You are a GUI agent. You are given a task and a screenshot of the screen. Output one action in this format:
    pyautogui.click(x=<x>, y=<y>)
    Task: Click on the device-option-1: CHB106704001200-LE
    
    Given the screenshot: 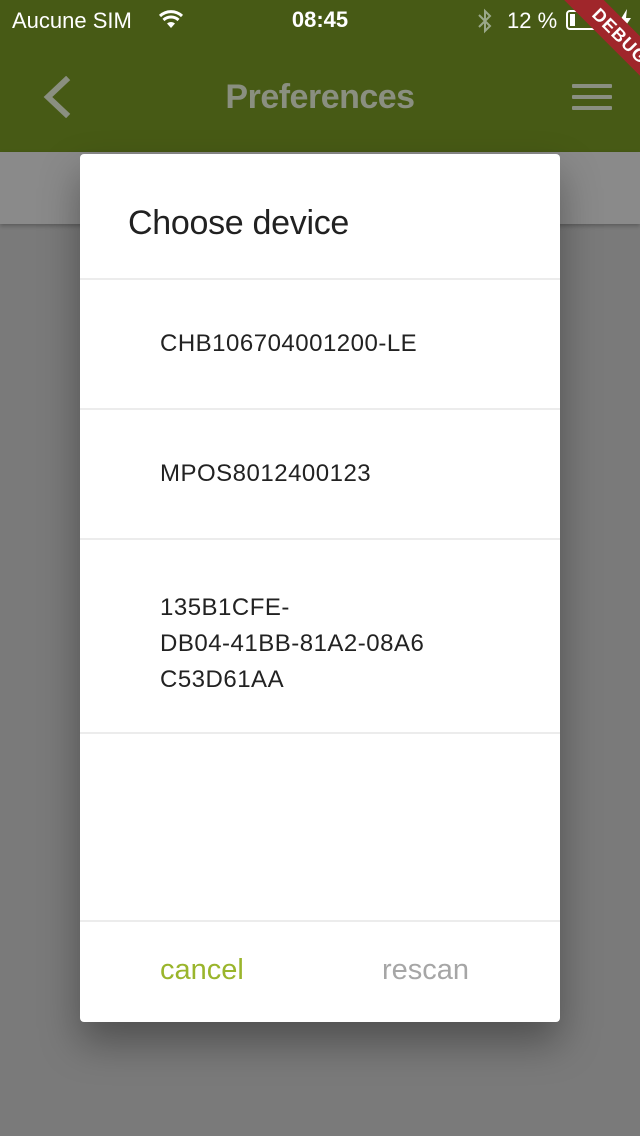 What is the action you would take?
    pyautogui.click(x=320, y=344)
    